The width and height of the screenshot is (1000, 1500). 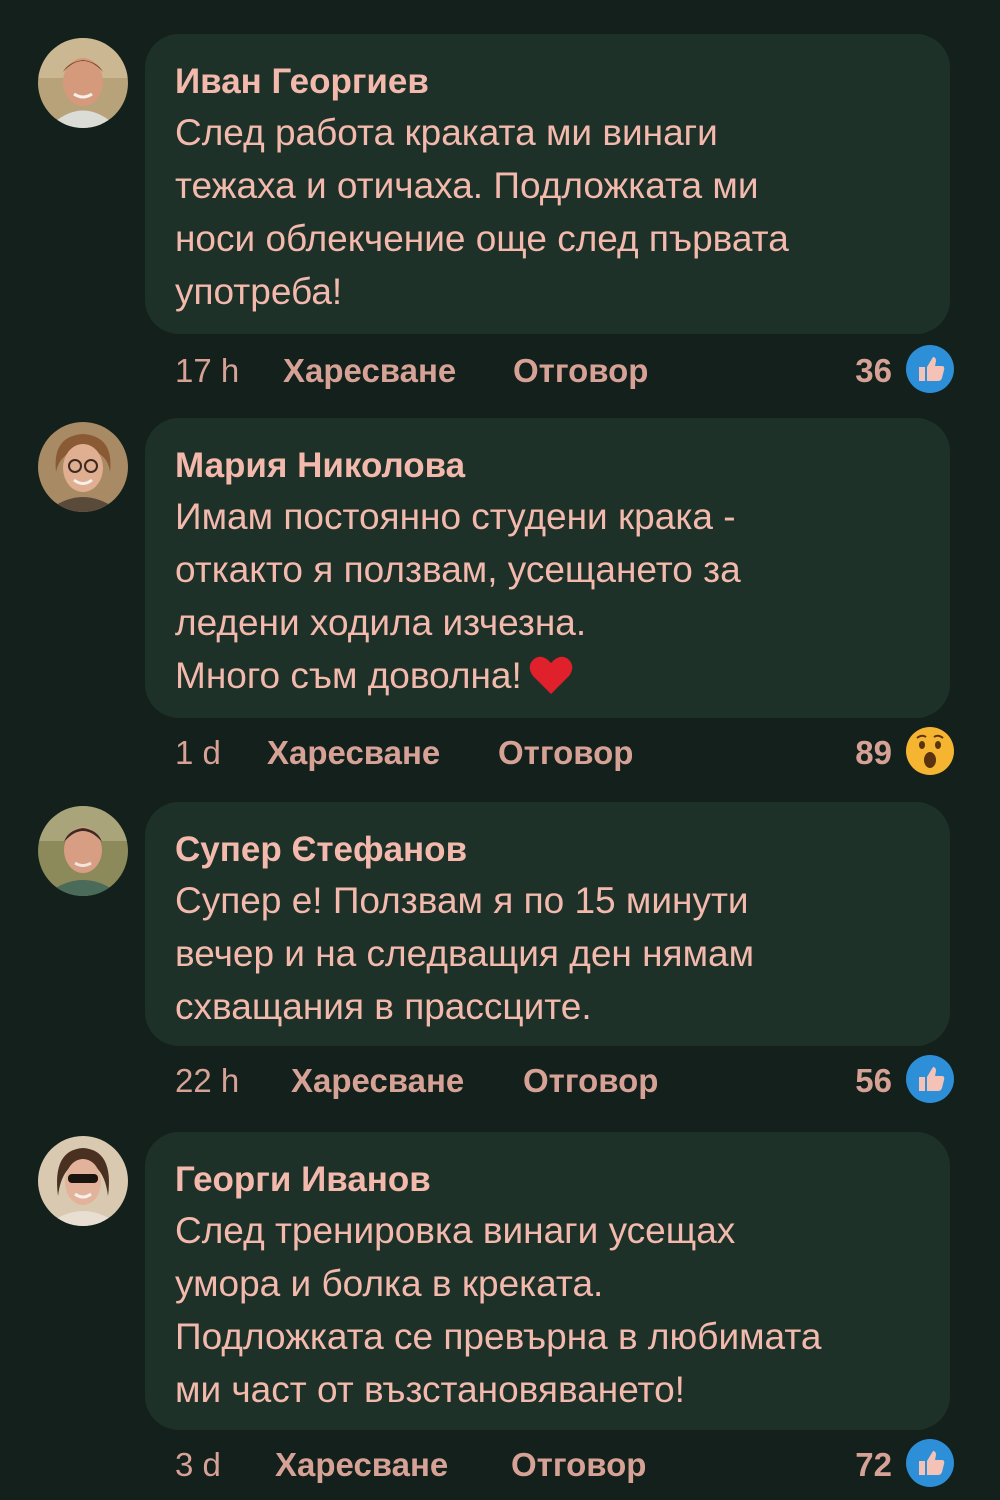 What do you see at coordinates (207, 371) in the screenshot?
I see `comment-time: 17 h` at bounding box center [207, 371].